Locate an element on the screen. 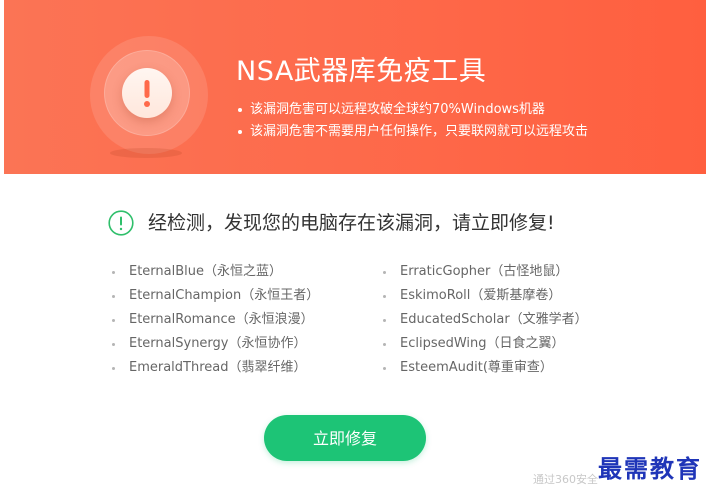 The width and height of the screenshot is (719, 502). list-item: EskimoRoll（爱斯基摩卷） is located at coordinates (485, 296).